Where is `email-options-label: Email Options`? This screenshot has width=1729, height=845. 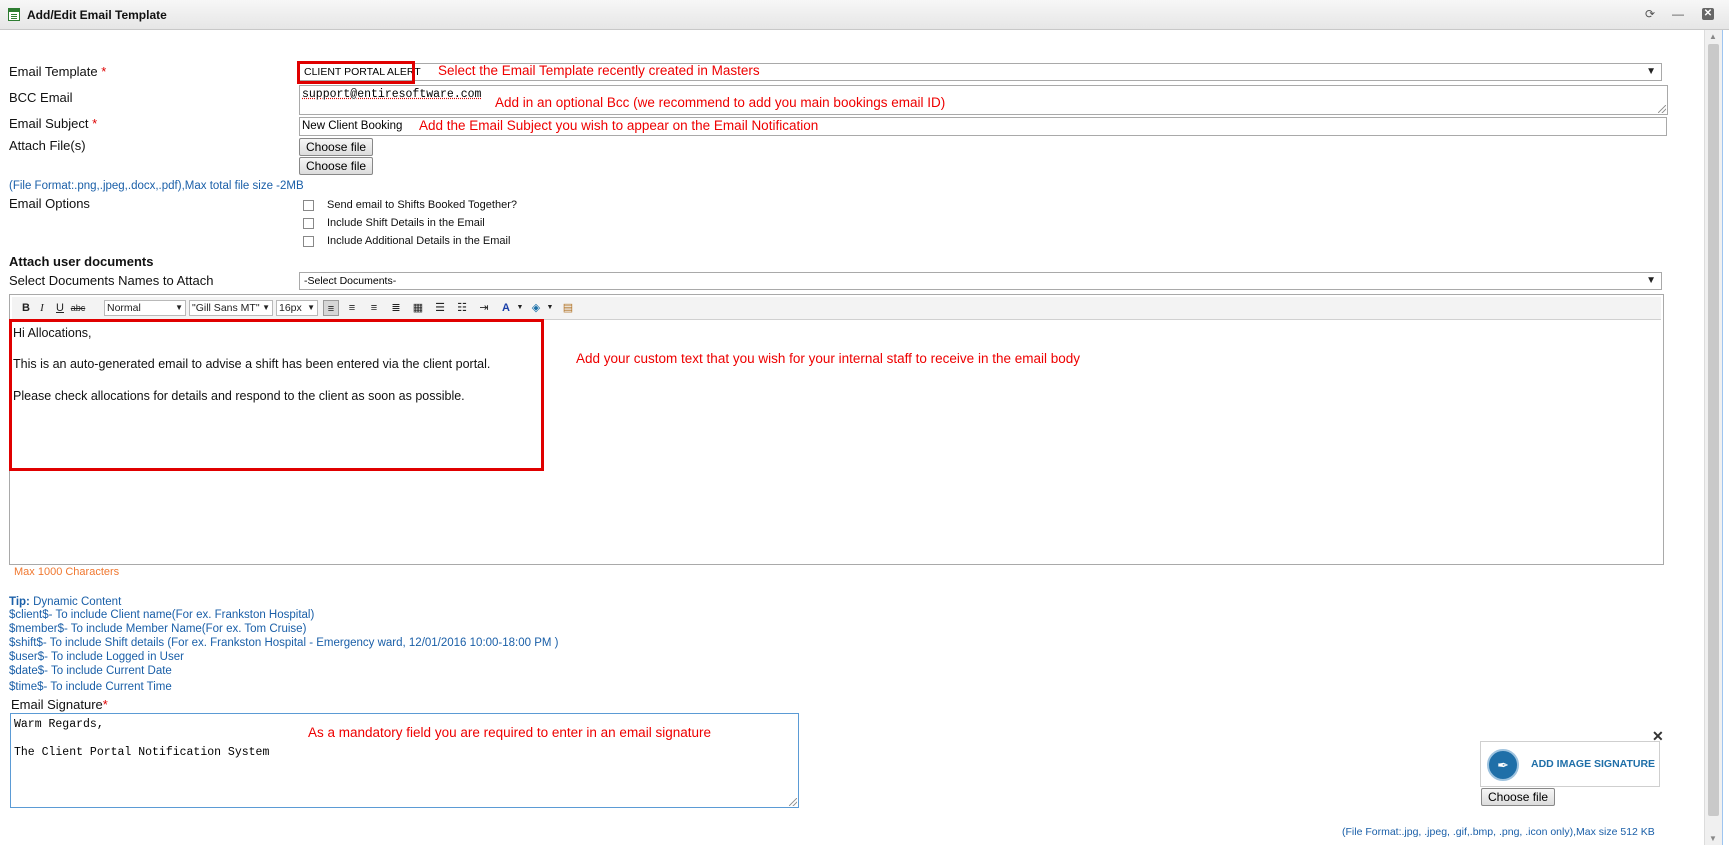 email-options-label: Email Options is located at coordinates (49, 203).